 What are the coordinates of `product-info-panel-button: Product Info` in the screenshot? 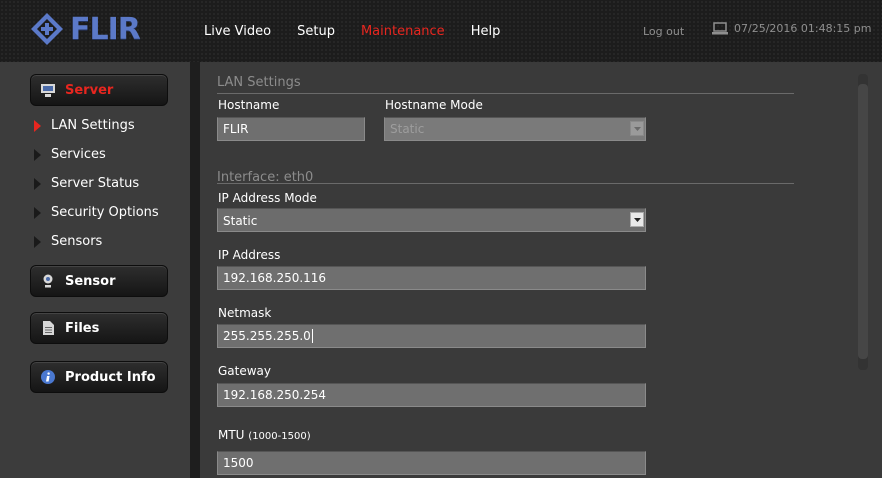 It's located at (99, 377).